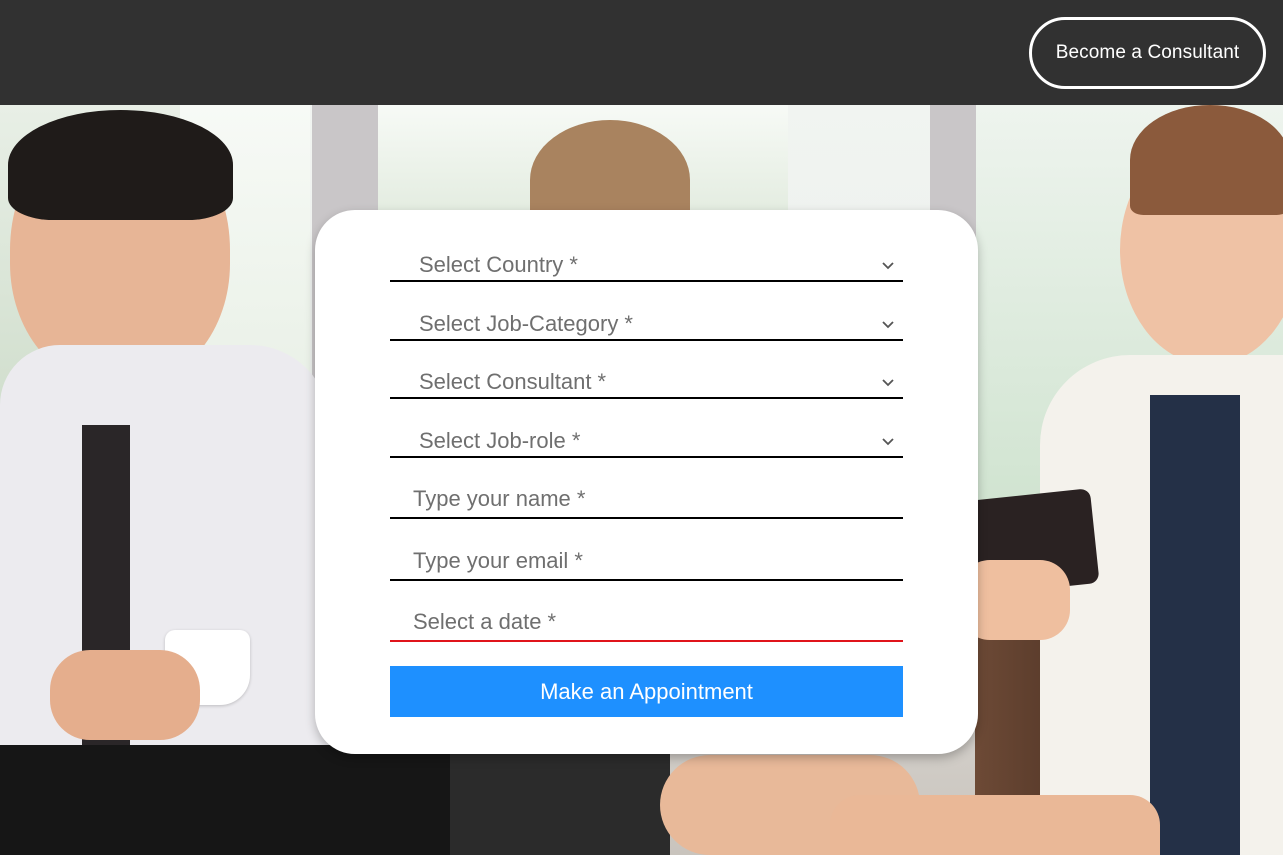  Describe the element at coordinates (646, 281) in the screenshot. I see `country-underline` at that location.